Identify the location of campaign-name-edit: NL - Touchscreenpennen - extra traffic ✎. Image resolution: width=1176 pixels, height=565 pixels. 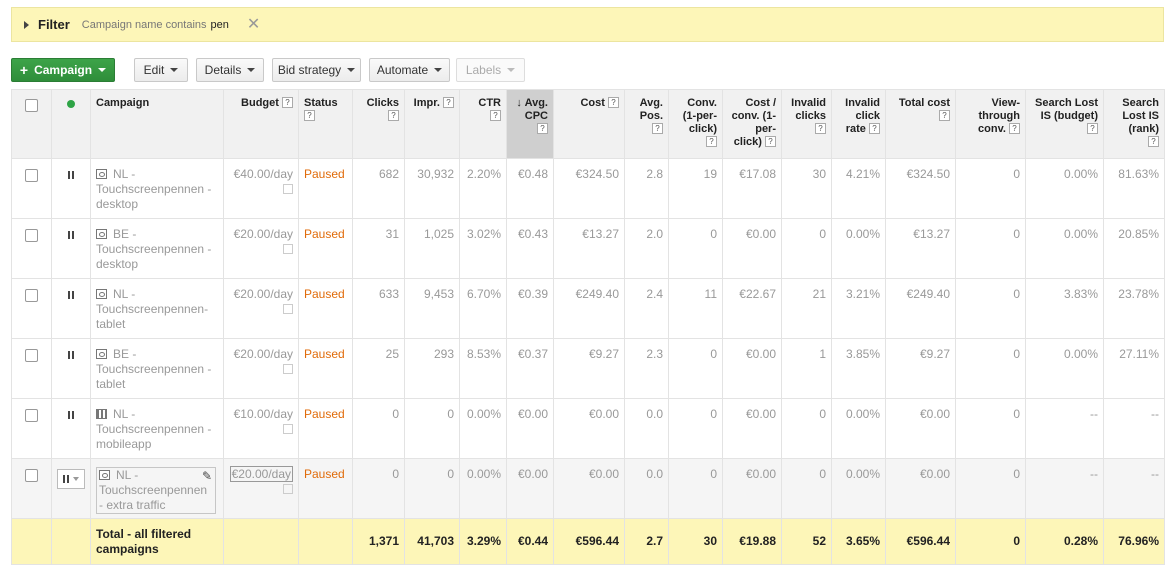
(156, 490).